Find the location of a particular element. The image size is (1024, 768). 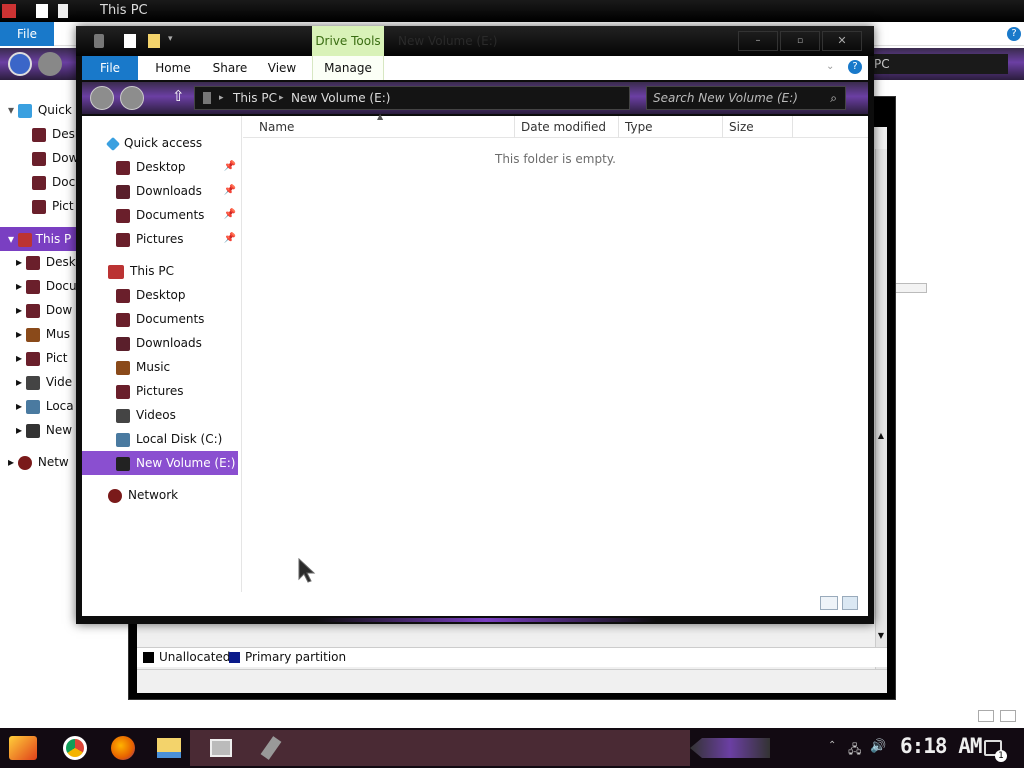

computer-icon is located at coordinates (116, 271).